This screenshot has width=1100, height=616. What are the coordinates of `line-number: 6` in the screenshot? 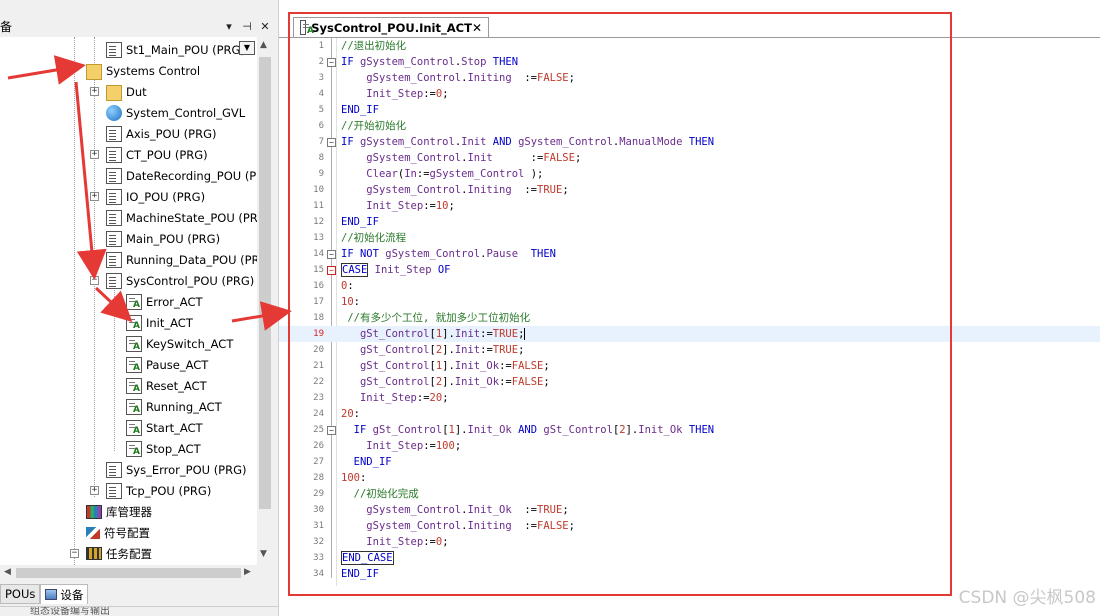 It's located at (321, 126).